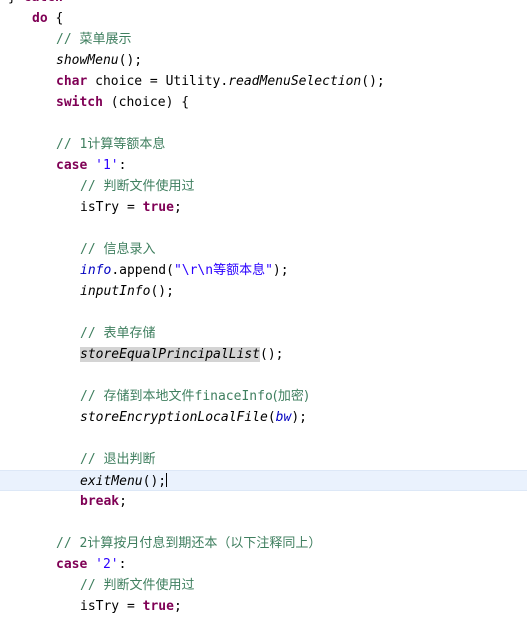  Describe the element at coordinates (233, 396) in the screenshot. I see `code-token: finaceInfo` at that location.